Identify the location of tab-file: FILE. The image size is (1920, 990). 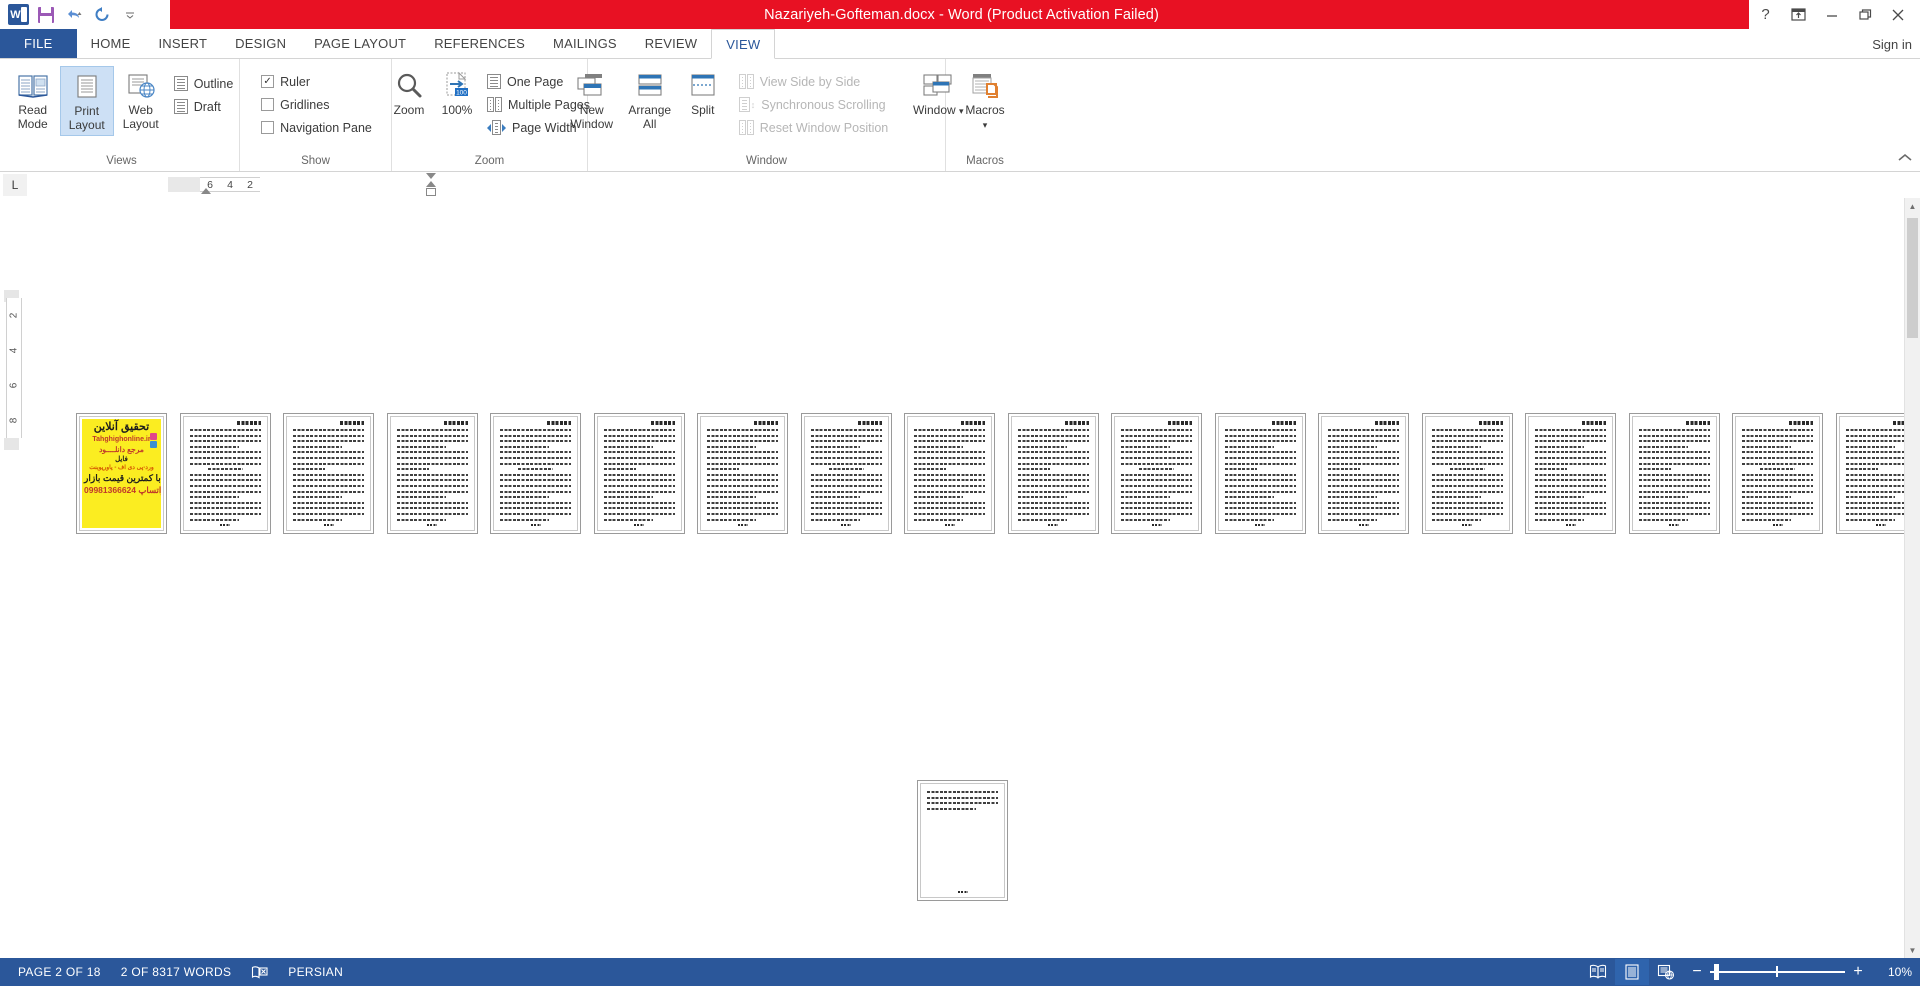
(38, 43).